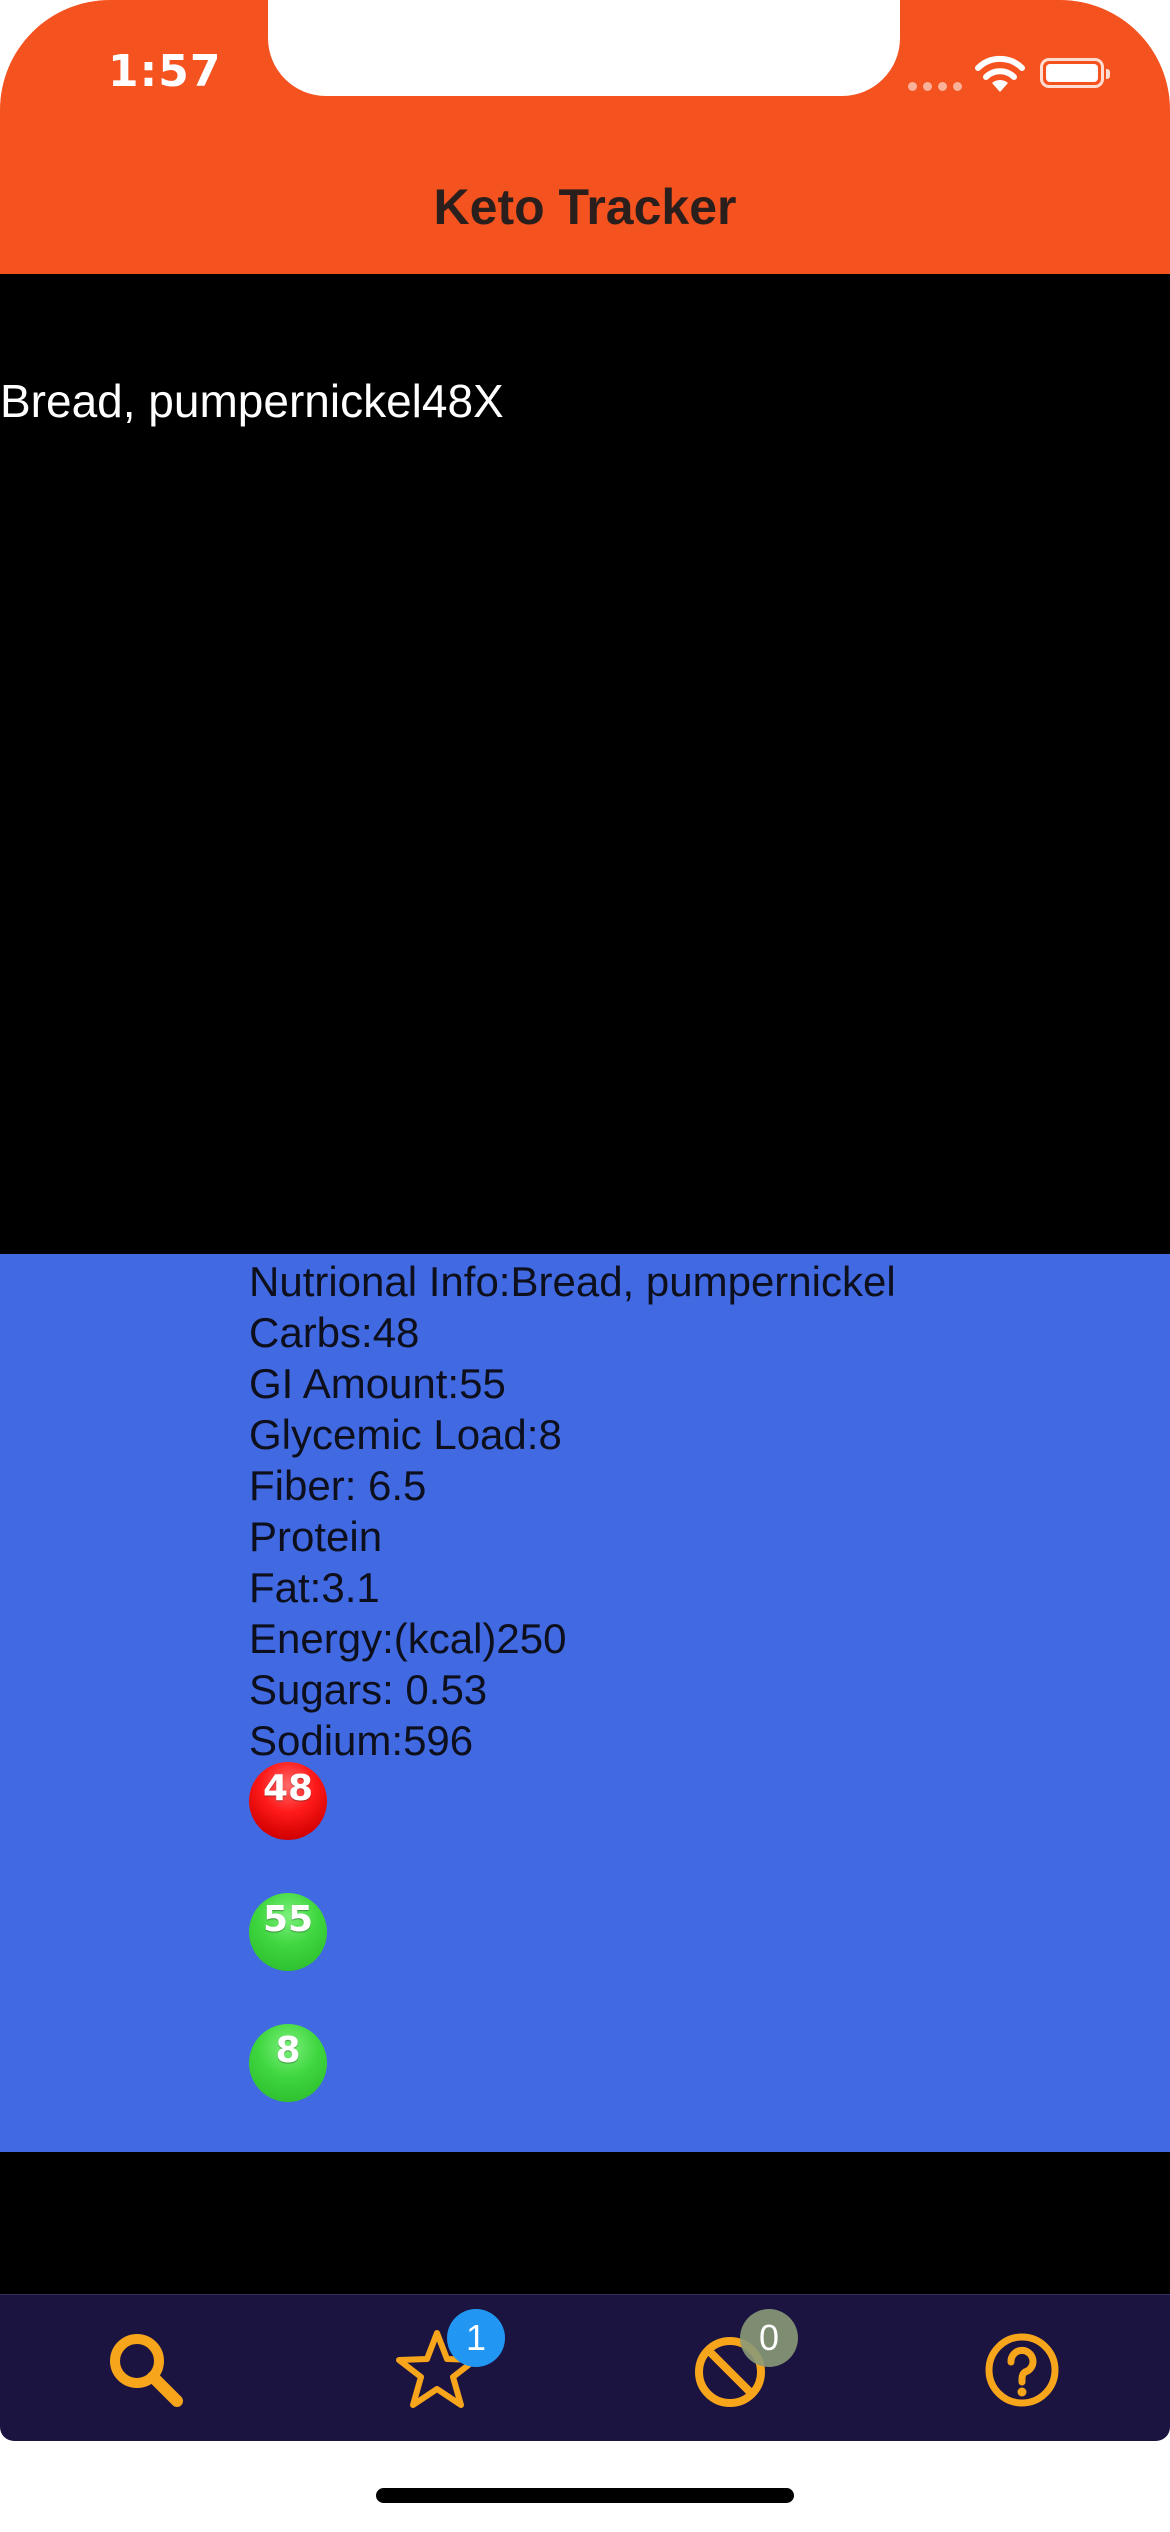  I want to click on food-list-item: Bread, pumpernickel48X, so click(252, 401).